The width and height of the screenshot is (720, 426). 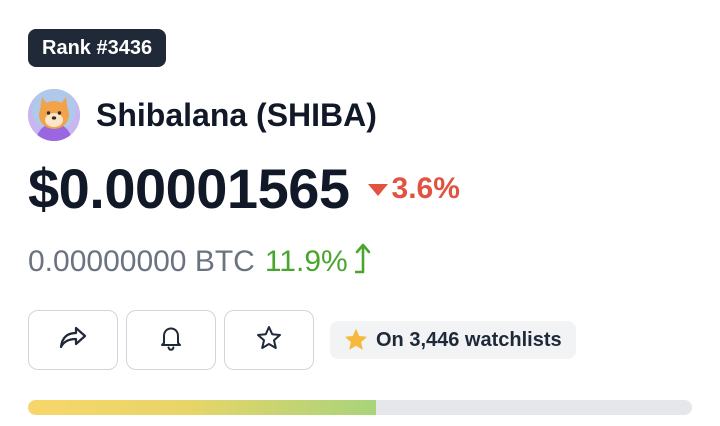 I want to click on star-filled-icon, so click(x=356, y=340).